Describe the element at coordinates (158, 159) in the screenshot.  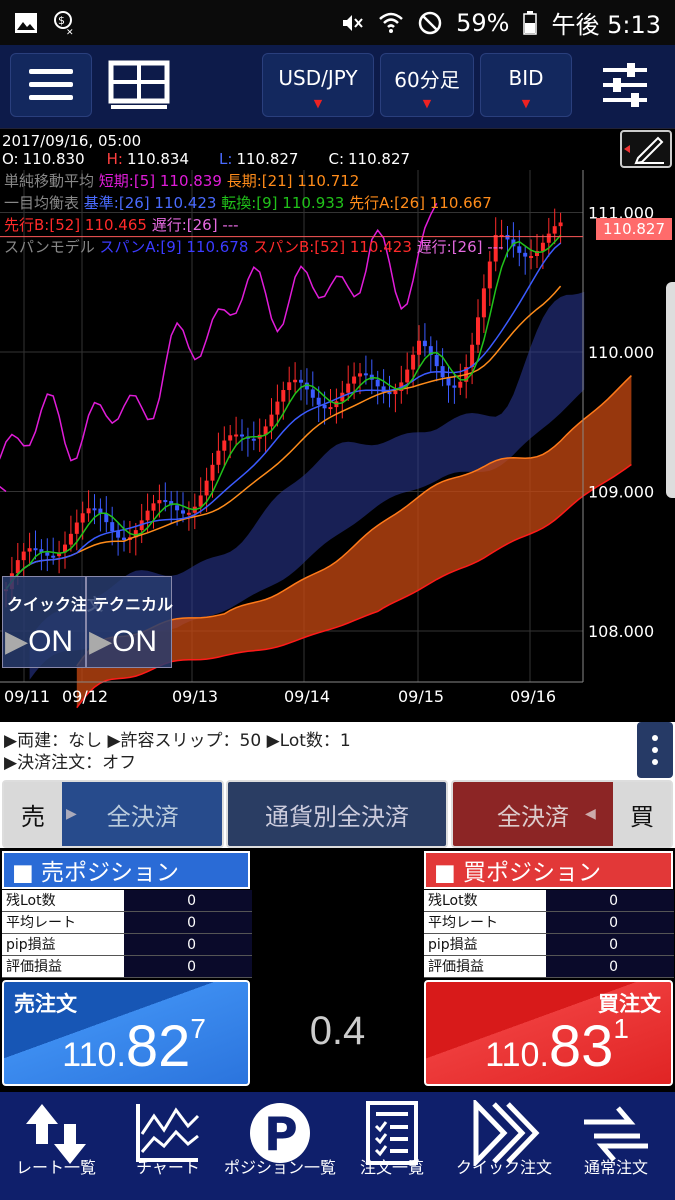
I see `high-value: 110.834` at that location.